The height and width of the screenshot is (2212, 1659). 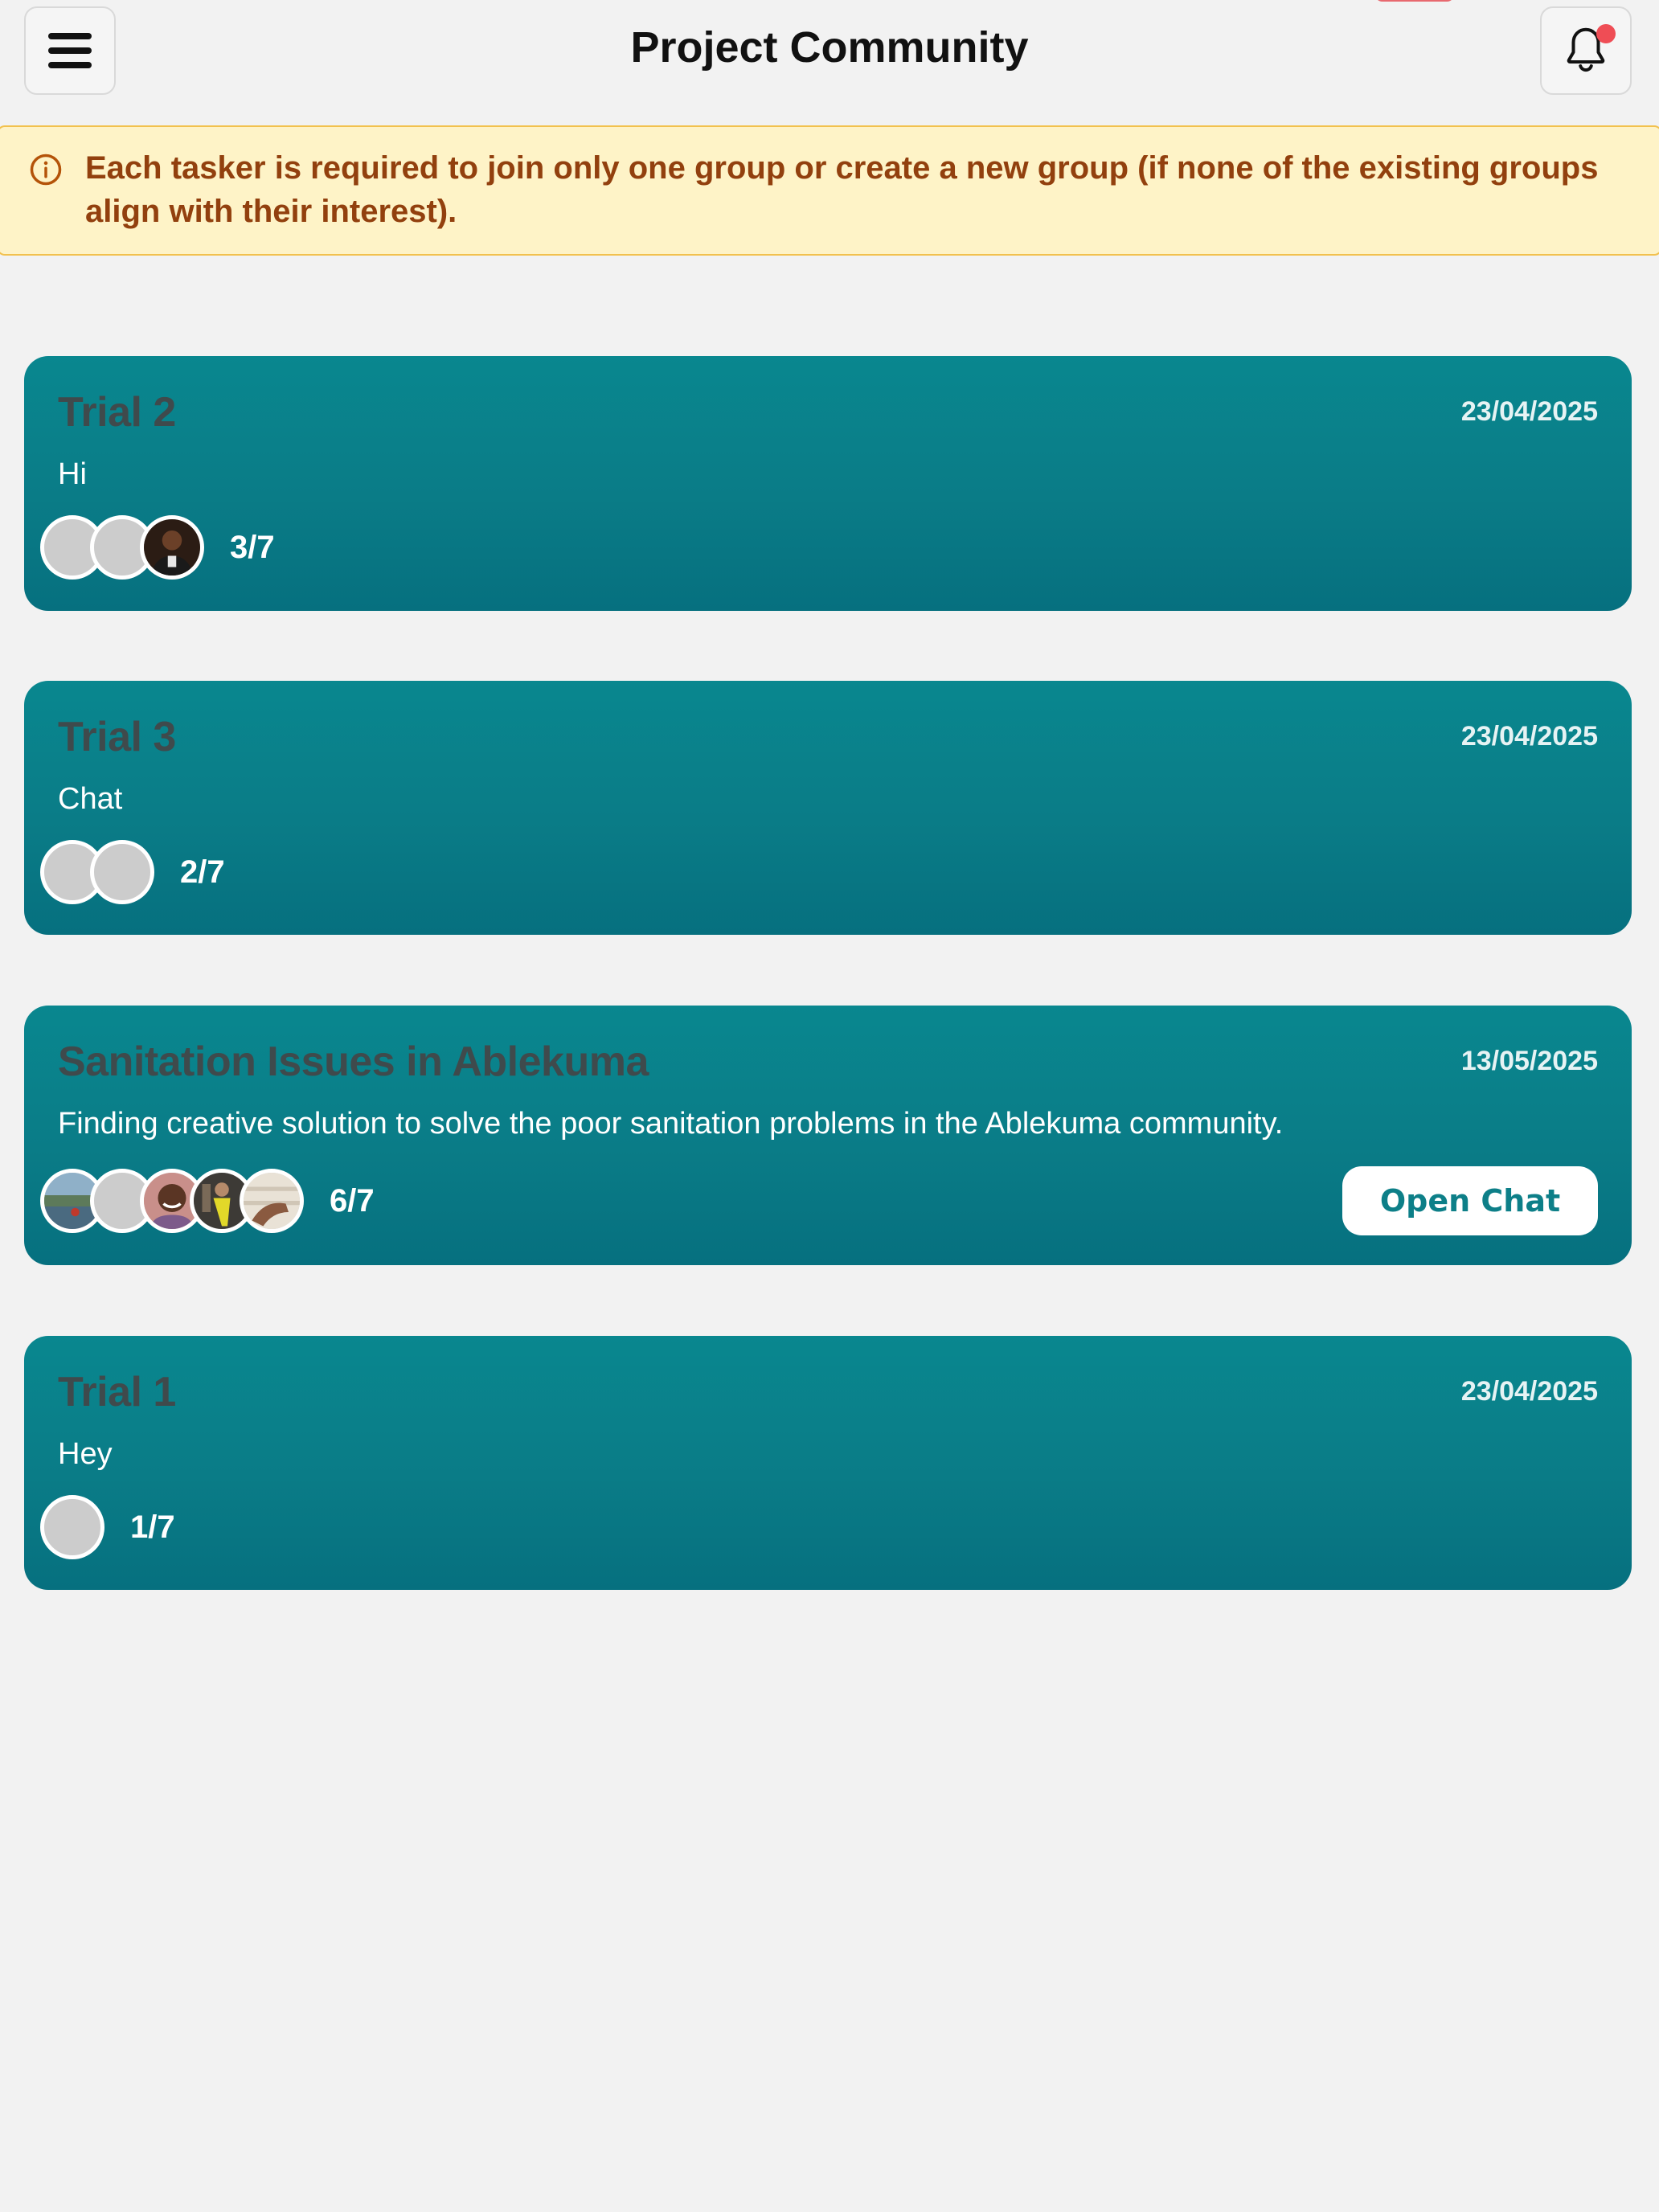 What do you see at coordinates (46, 170) in the screenshot?
I see `info-circle-icon` at bounding box center [46, 170].